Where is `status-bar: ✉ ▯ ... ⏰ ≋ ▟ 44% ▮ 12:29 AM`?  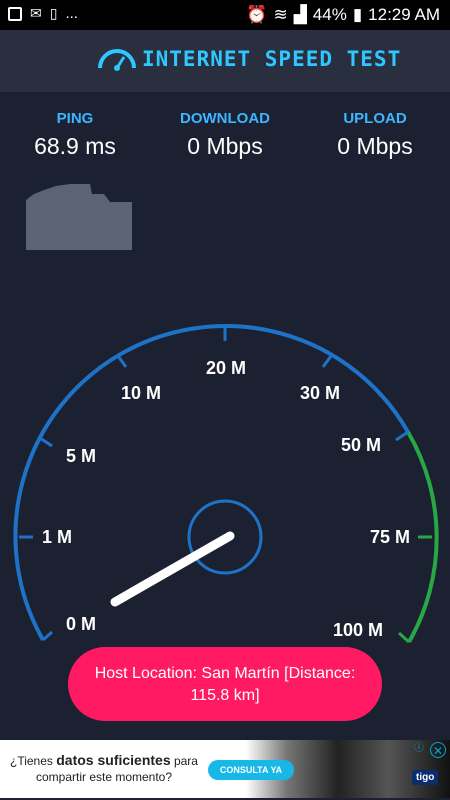 status-bar: ✉ ▯ ... ⏰ ≋ ▟ 44% ▮ 12:29 AM is located at coordinates (225, 15).